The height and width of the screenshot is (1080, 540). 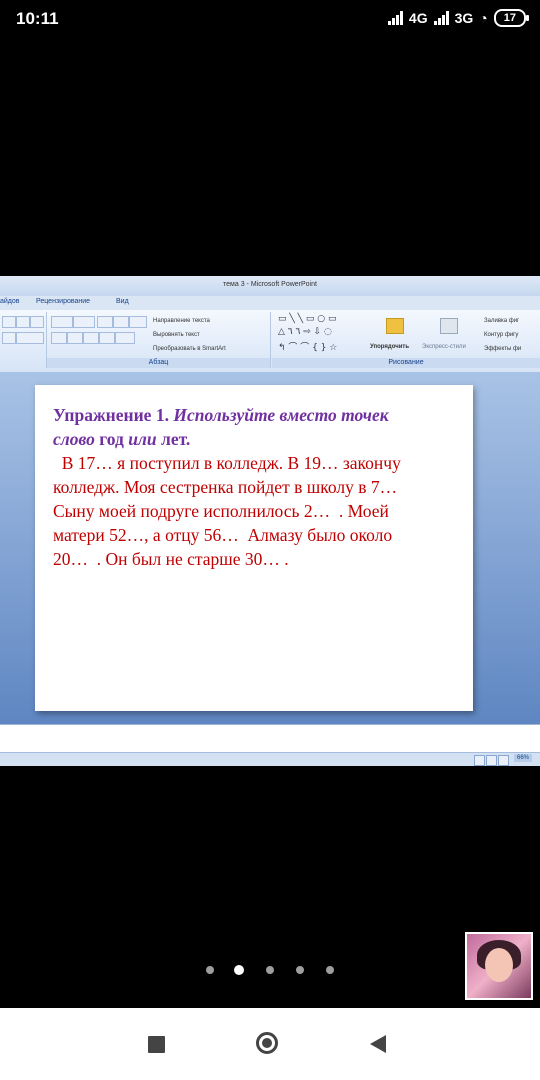 I want to click on shapes-gallery-row3-icon: ↰ ⌒ ⌒ { } ☆, so click(x=307, y=346).